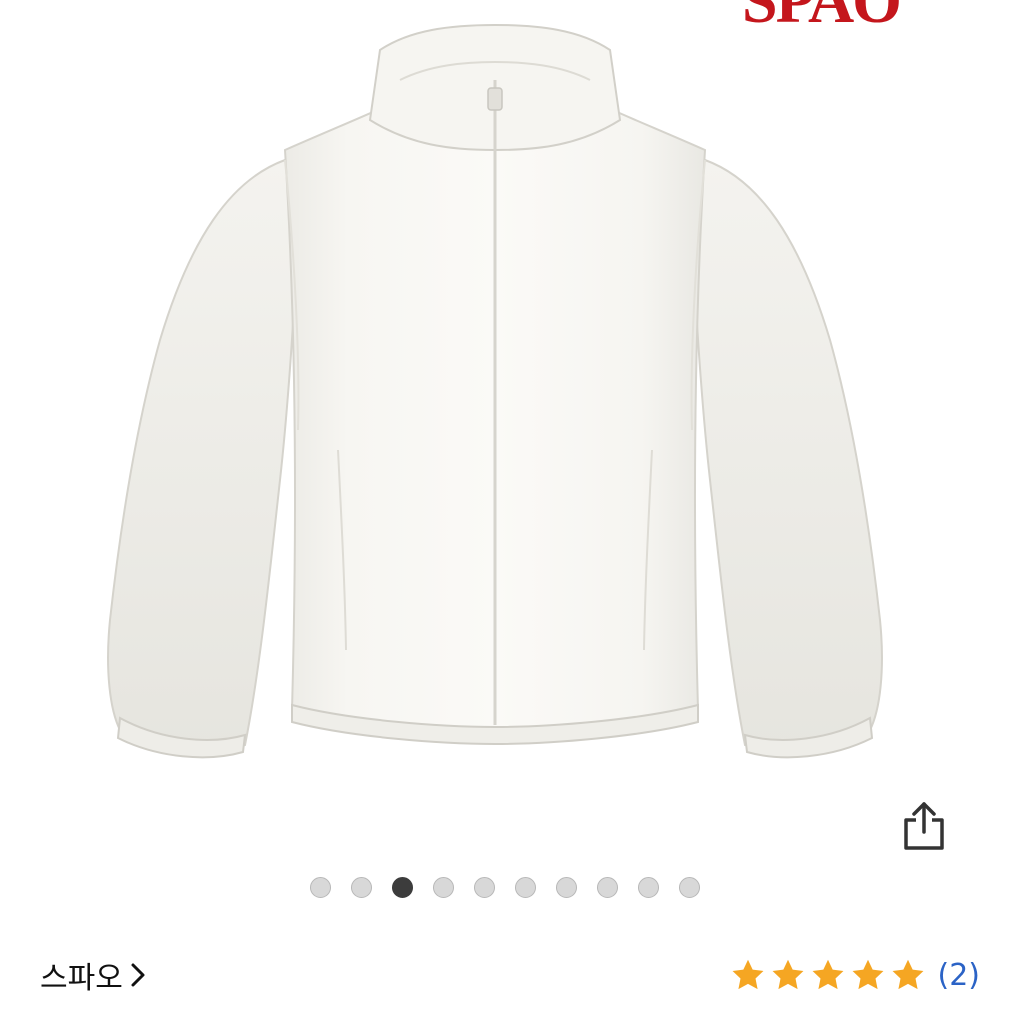 The image size is (1009, 1009). I want to click on carousel-dot-3-active, so click(402, 887).